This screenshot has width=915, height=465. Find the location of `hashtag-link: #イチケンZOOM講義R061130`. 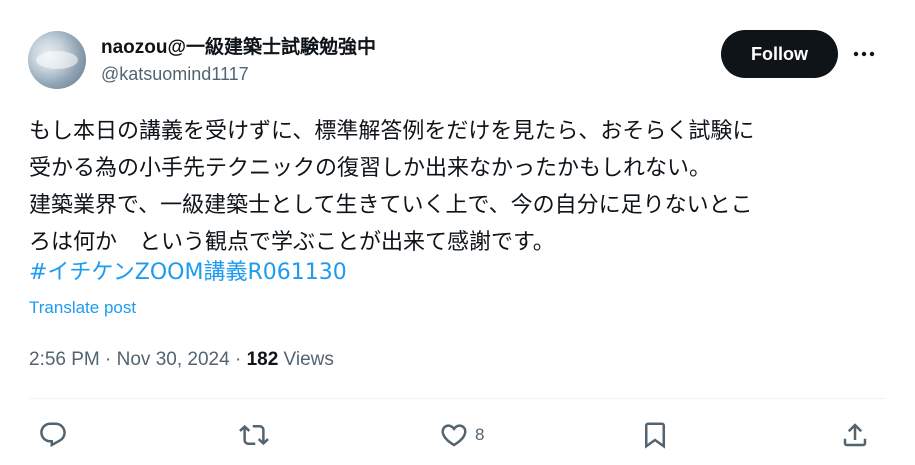

hashtag-link: #イチケンZOOM講義R061130 is located at coordinates (188, 273).